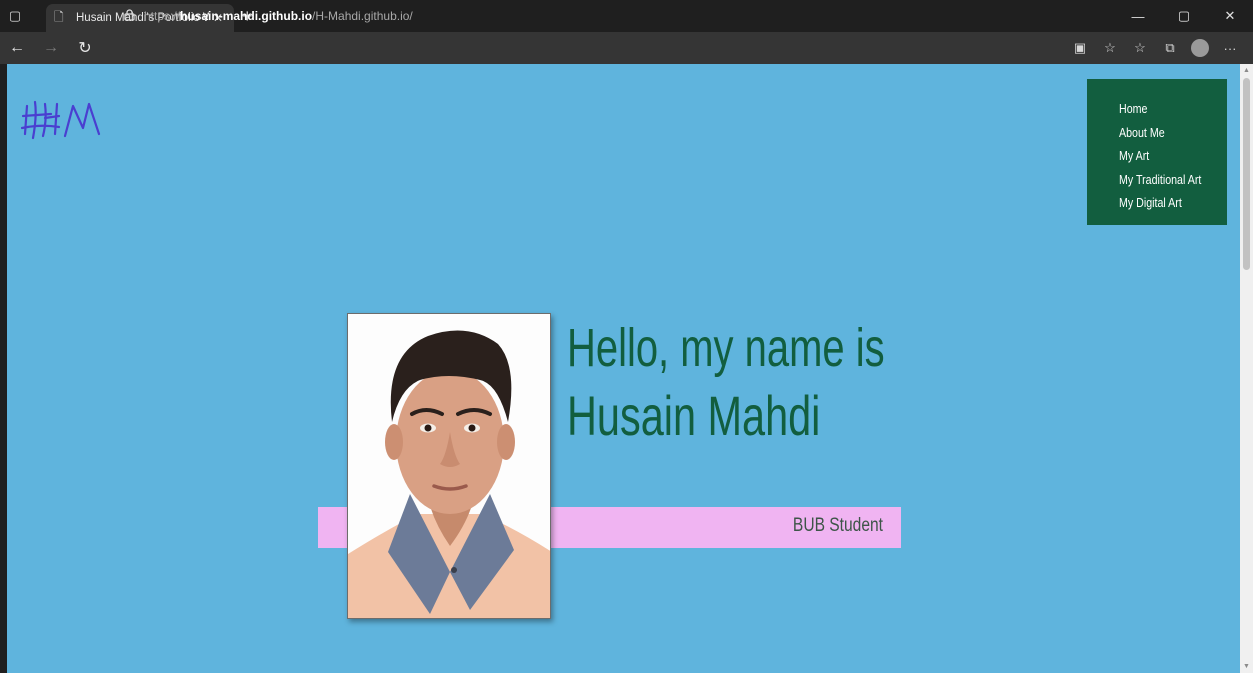  Describe the element at coordinates (1246, 666) in the screenshot. I see `scroll-down-icon: ▼` at that location.